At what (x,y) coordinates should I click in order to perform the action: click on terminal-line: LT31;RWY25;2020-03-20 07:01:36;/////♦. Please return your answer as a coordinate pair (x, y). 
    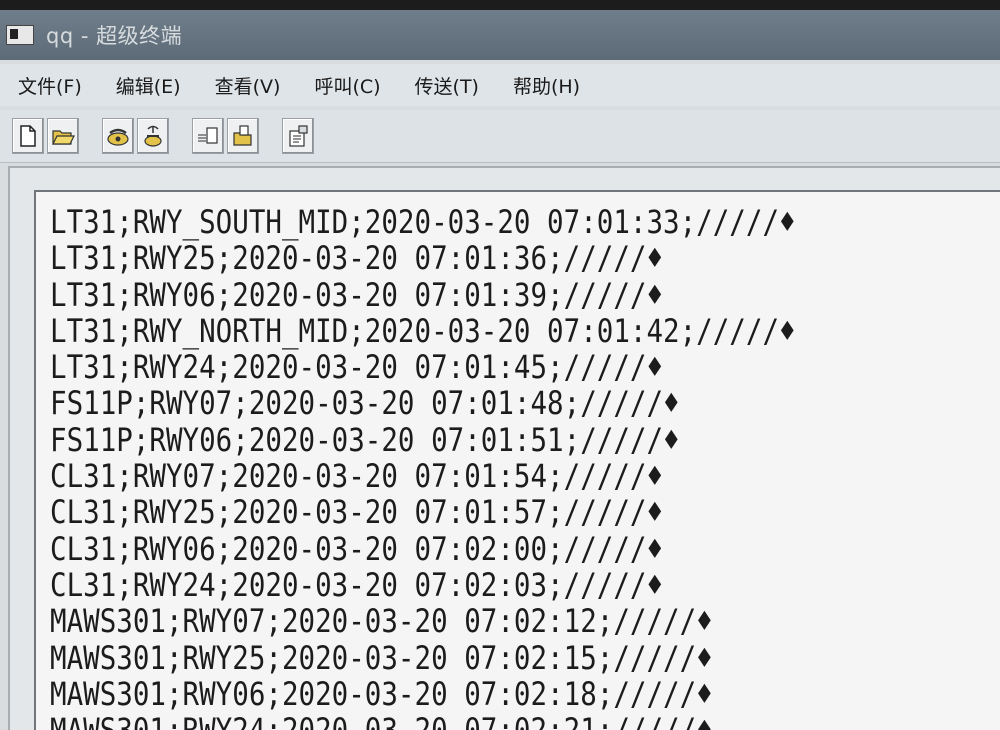
    Looking at the image, I should click on (423, 258).